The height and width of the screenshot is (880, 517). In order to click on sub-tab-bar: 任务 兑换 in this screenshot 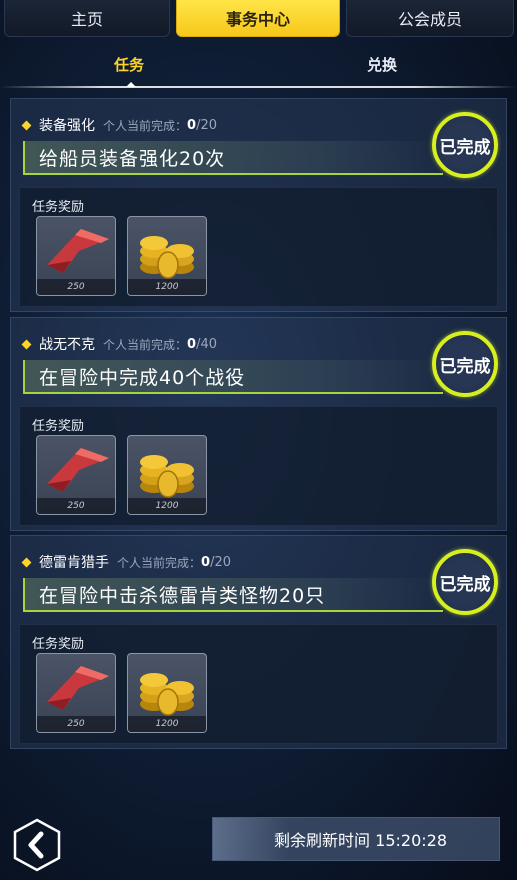, I will do `click(258, 65)`.